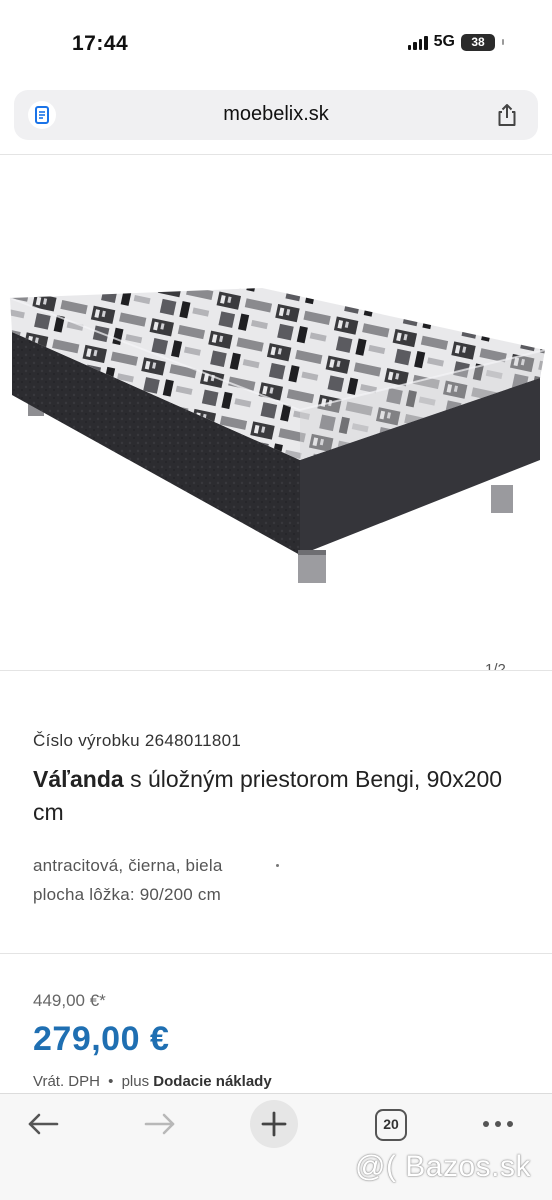  What do you see at coordinates (503, 42) in the screenshot?
I see `battery-cap` at bounding box center [503, 42].